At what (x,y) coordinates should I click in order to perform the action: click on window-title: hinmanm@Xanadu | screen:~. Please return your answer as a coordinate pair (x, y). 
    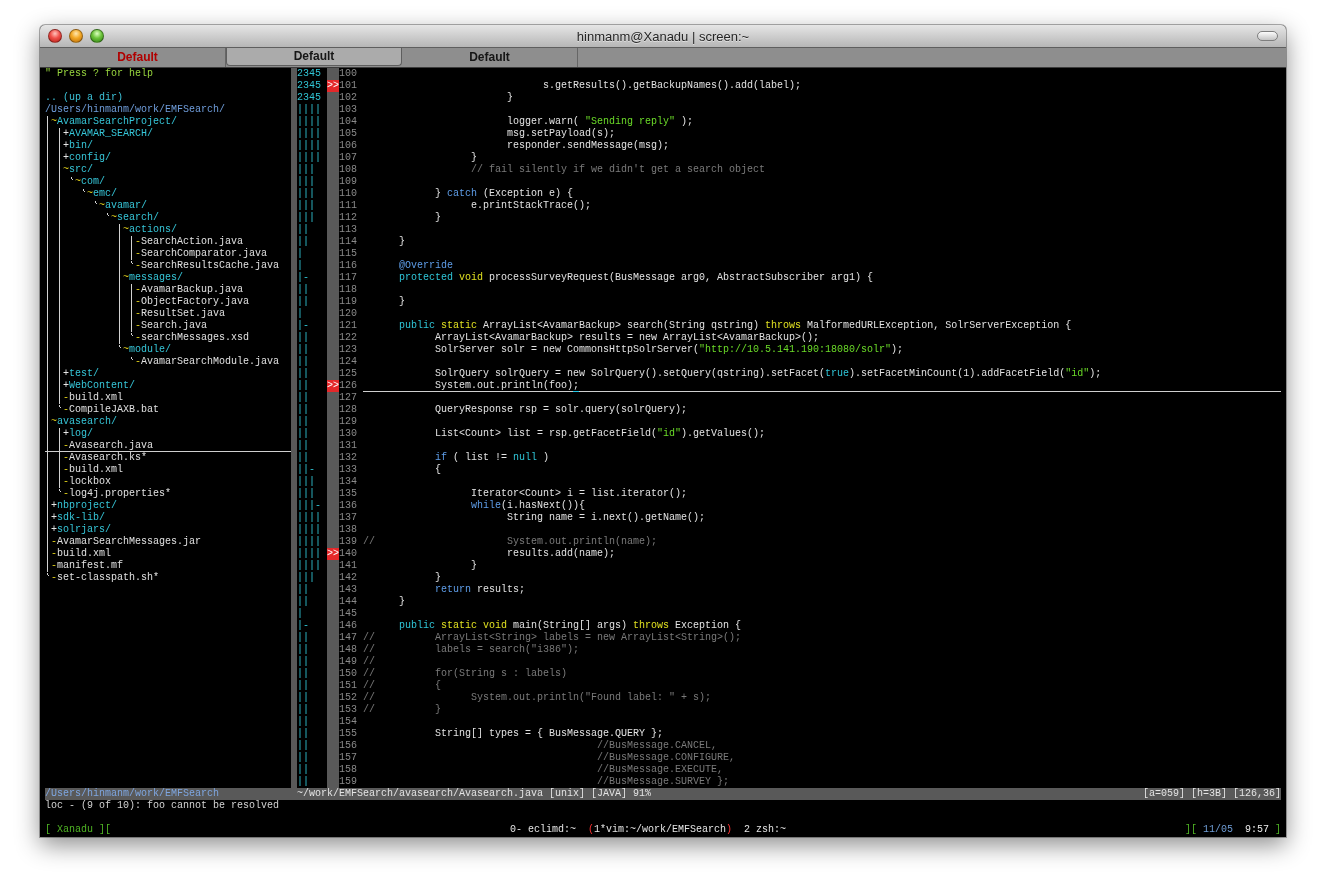
    Looking at the image, I should click on (663, 36).